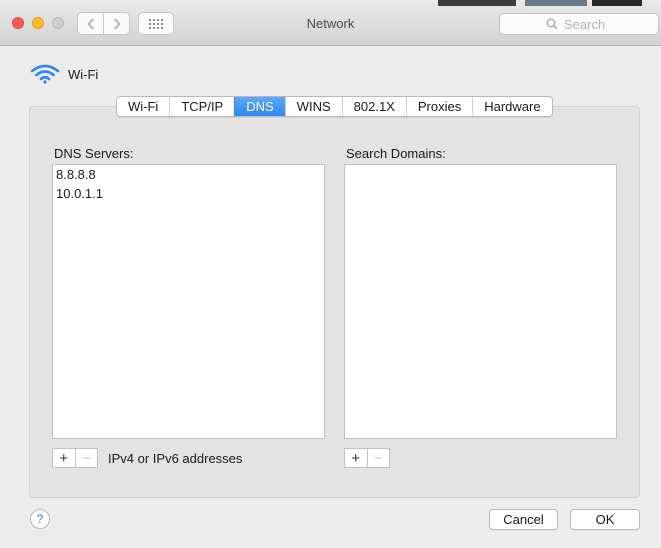 This screenshot has width=661, height=548. What do you see at coordinates (45, 74) in the screenshot?
I see `wifi-icon` at bounding box center [45, 74].